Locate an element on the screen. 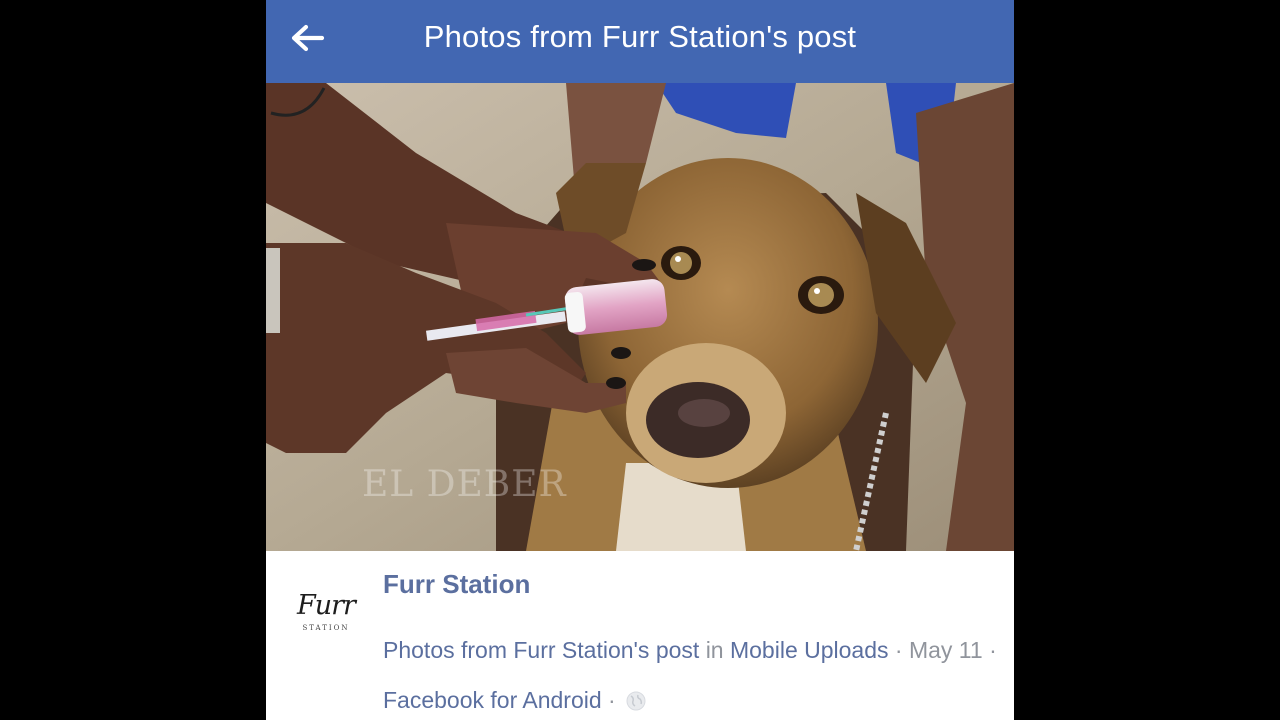 The height and width of the screenshot is (720, 1280). globe-icon is located at coordinates (636, 701).